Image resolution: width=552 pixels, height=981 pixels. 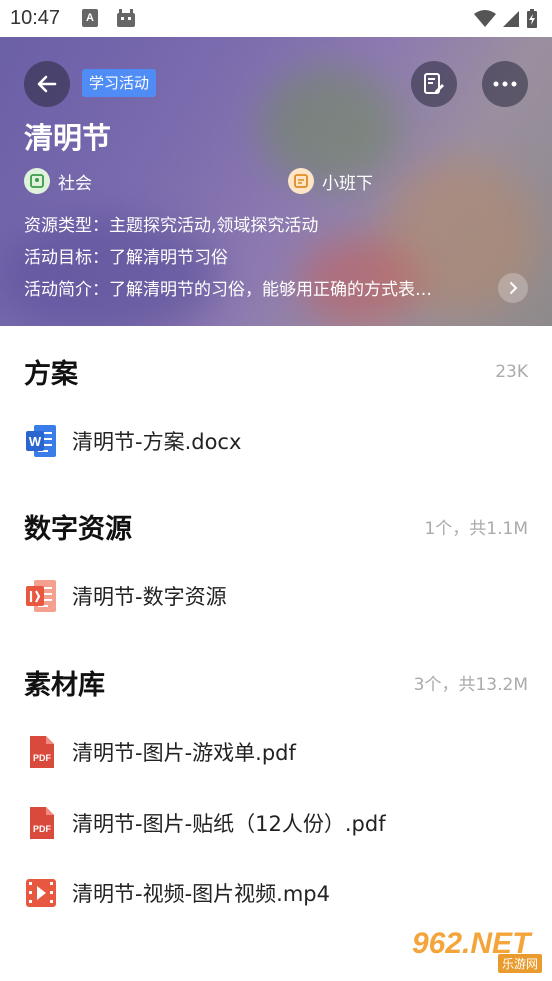 I want to click on status-time: 10:47, so click(x=35, y=18).